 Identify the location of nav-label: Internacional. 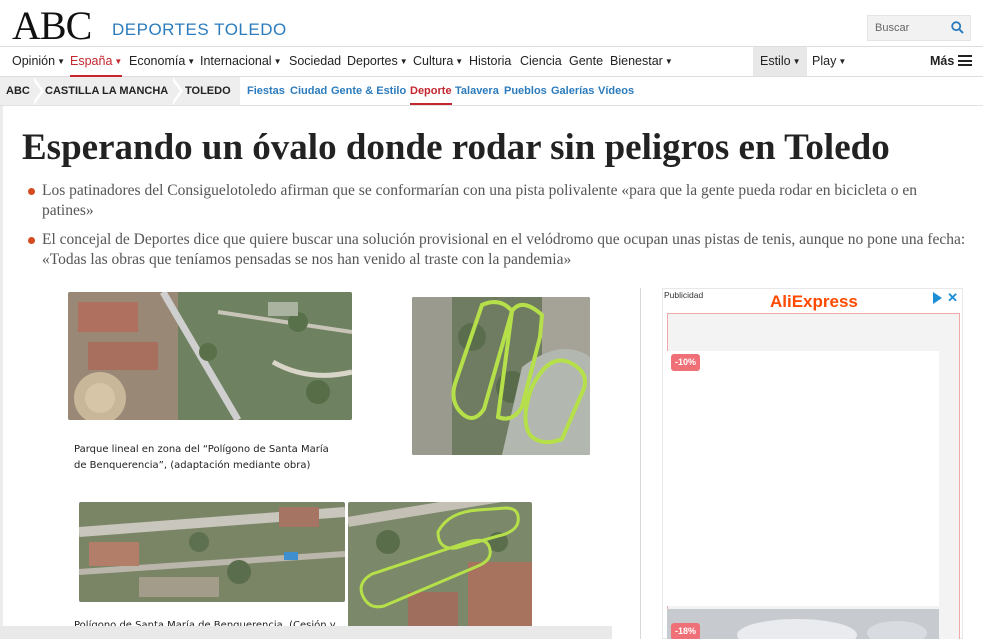
(236, 61).